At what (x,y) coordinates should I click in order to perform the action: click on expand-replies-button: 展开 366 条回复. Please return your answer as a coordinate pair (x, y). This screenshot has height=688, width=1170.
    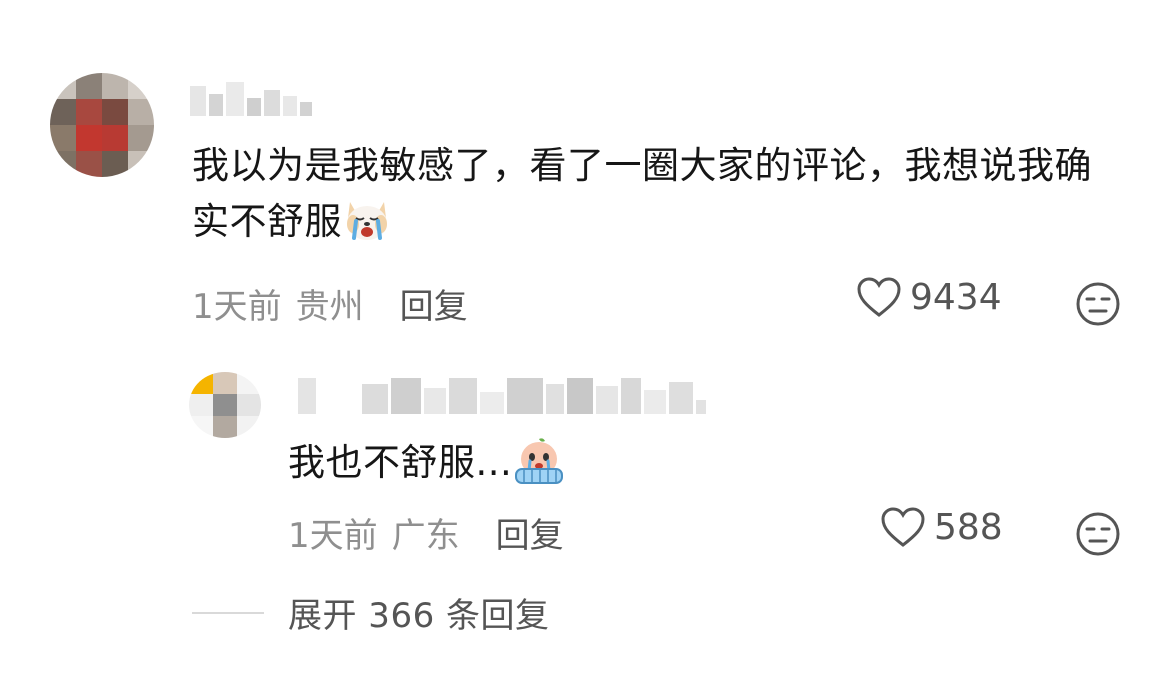
    Looking at the image, I should click on (371, 612).